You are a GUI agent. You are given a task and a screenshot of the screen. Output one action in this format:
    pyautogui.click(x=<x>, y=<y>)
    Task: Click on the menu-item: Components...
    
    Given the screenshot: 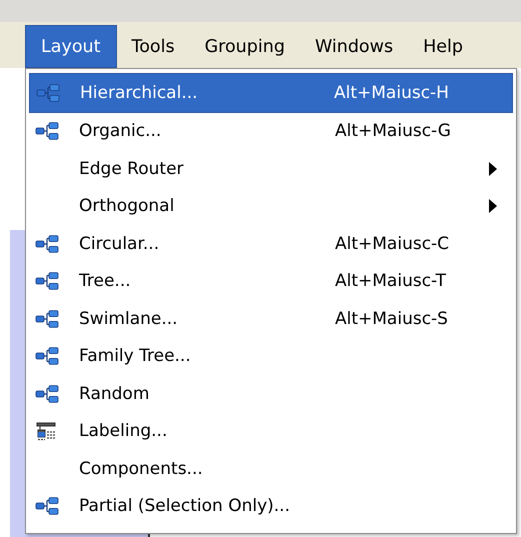 What is the action you would take?
    pyautogui.click(x=271, y=469)
    